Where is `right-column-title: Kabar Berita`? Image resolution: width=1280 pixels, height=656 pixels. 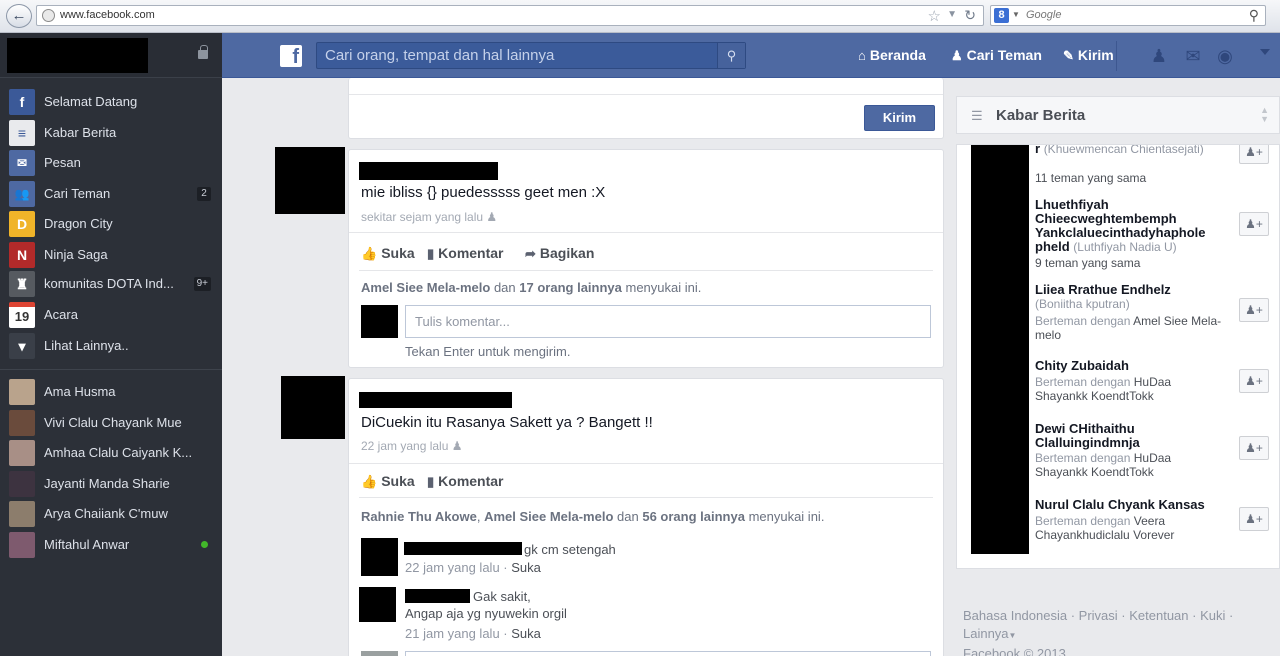
right-column-title: Kabar Berita is located at coordinates (1041, 115).